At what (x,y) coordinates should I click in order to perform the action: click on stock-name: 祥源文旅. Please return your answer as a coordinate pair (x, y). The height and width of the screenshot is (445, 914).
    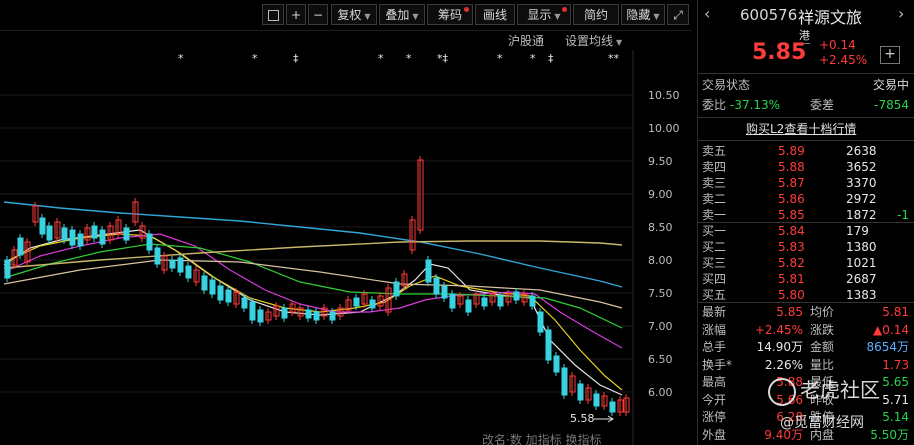
    Looking at the image, I should click on (830, 17).